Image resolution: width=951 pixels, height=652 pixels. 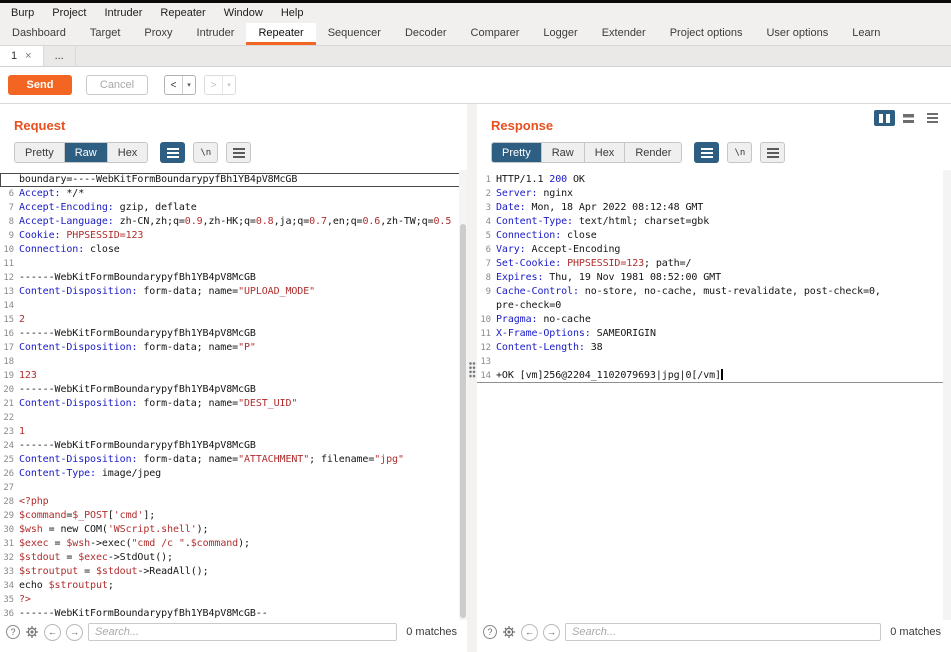 I want to click on editor-line: 2 Server: nginx, so click(x=714, y=194).